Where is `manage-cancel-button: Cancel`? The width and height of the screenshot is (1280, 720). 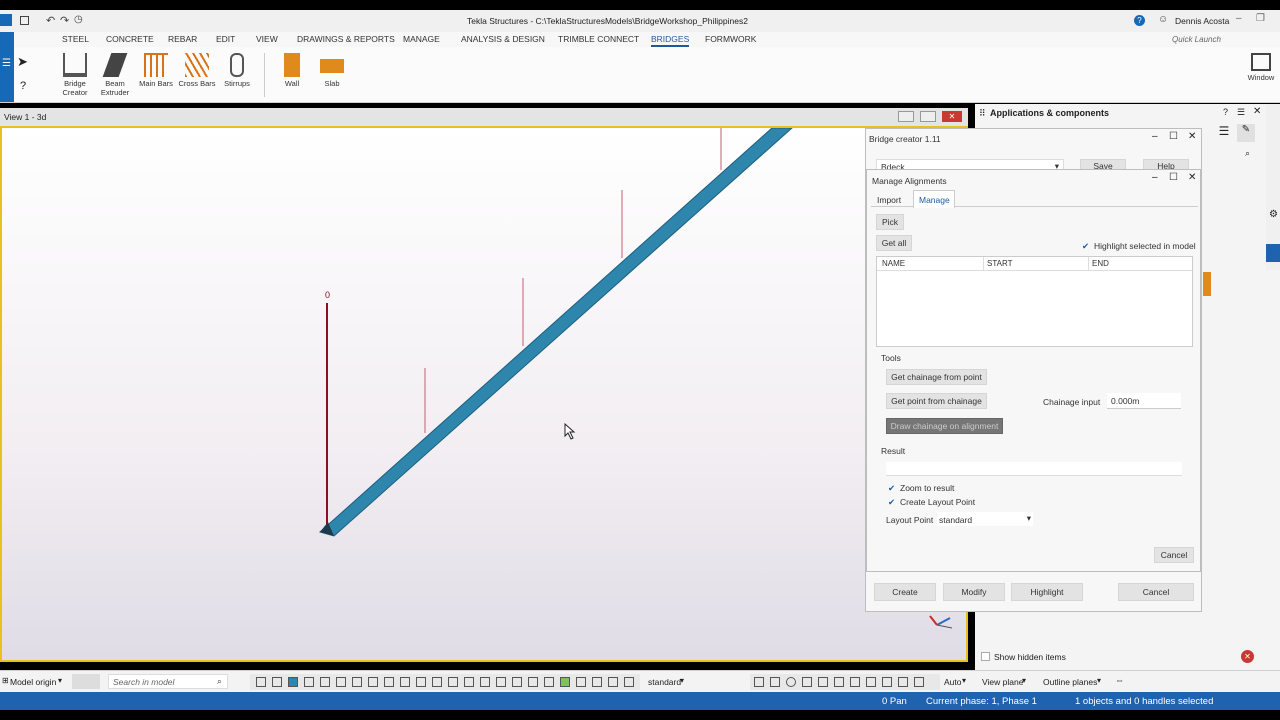 manage-cancel-button: Cancel is located at coordinates (1174, 555).